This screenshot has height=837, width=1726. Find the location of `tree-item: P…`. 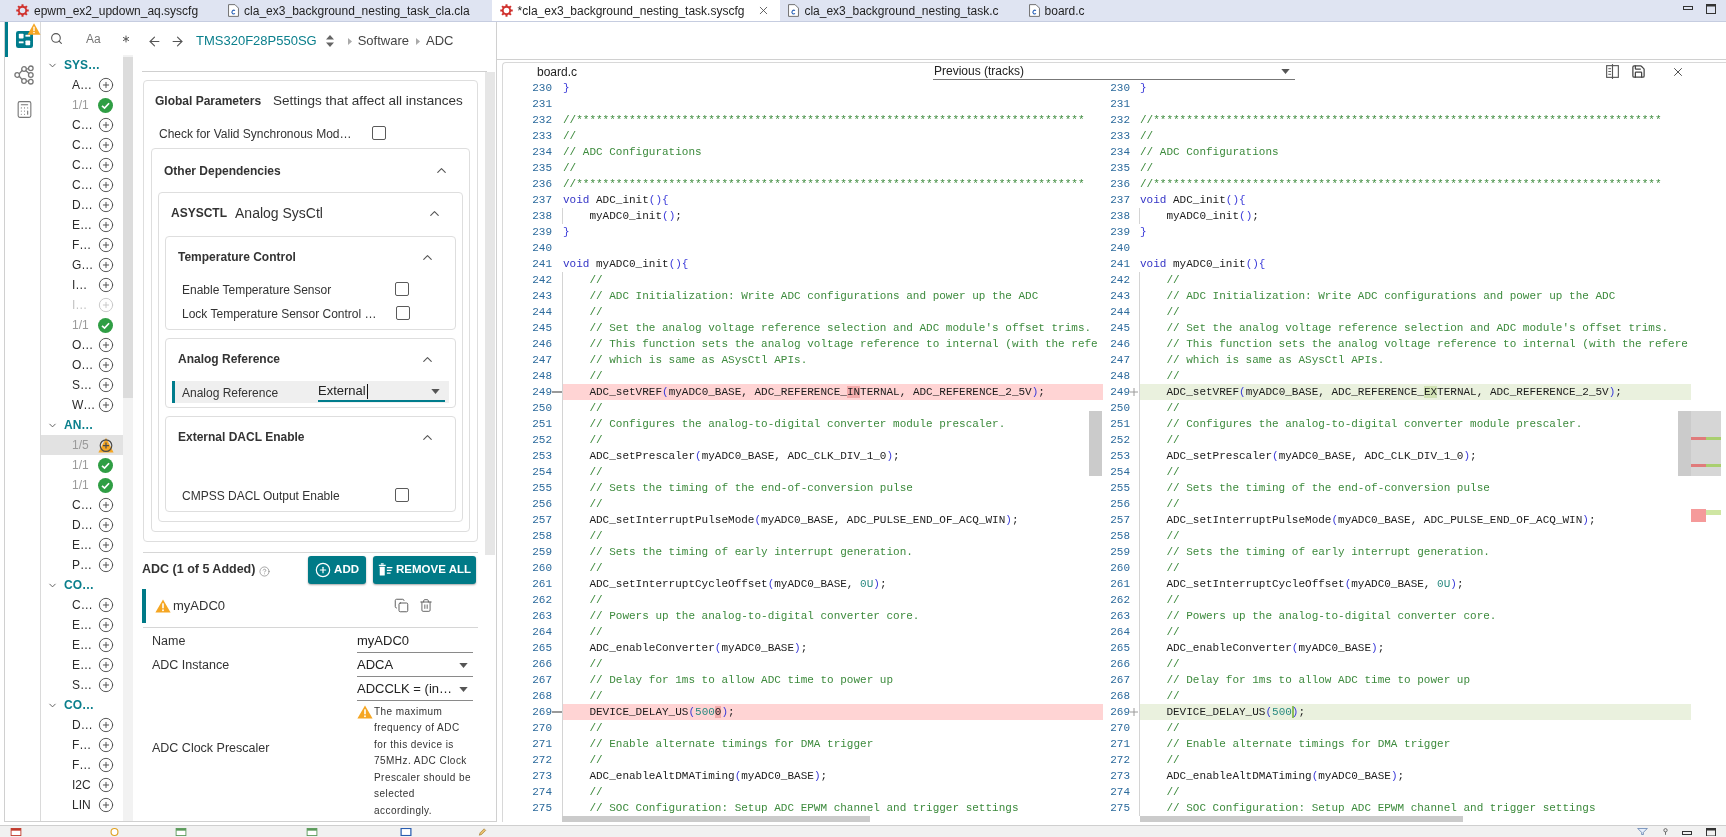

tree-item: P… is located at coordinates (82, 565).